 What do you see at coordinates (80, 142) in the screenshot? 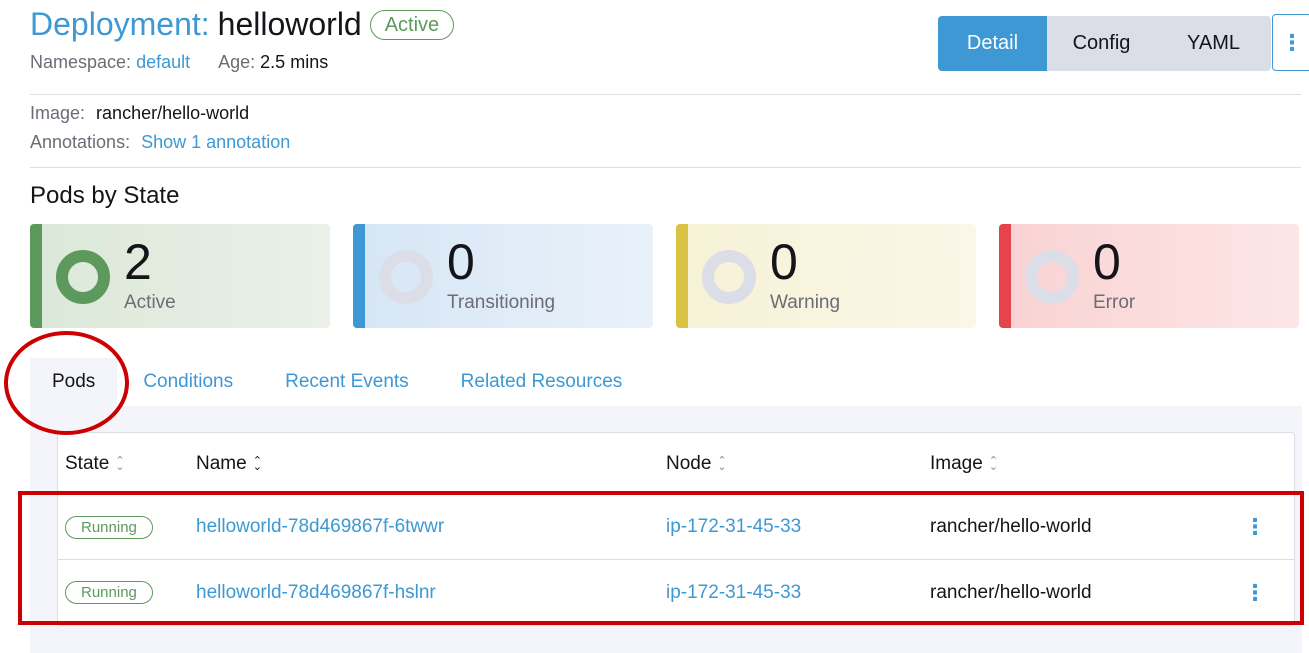
I see `annotations-label: Annotations:` at bounding box center [80, 142].